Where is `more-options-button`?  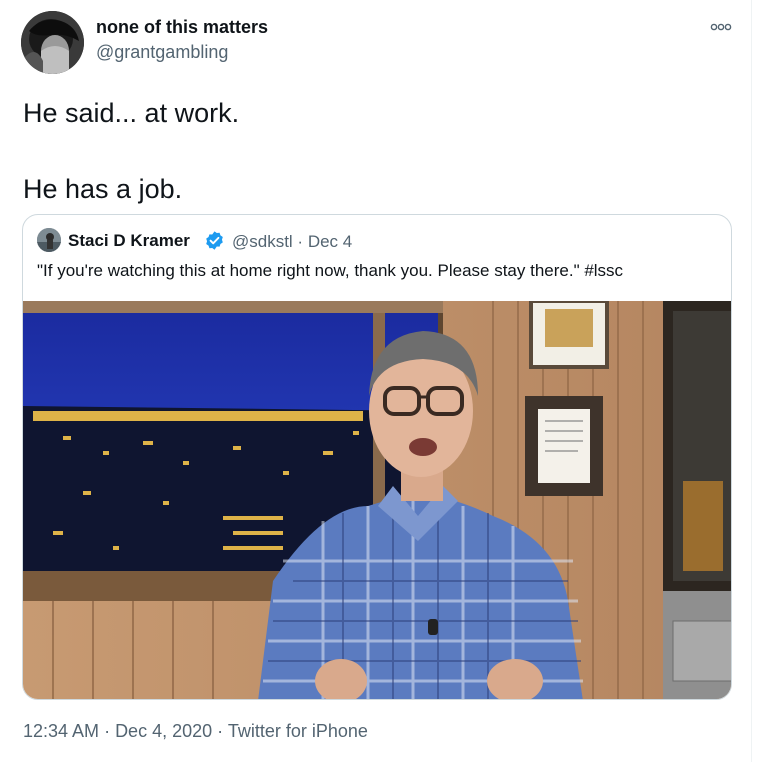 more-options-button is located at coordinates (721, 27).